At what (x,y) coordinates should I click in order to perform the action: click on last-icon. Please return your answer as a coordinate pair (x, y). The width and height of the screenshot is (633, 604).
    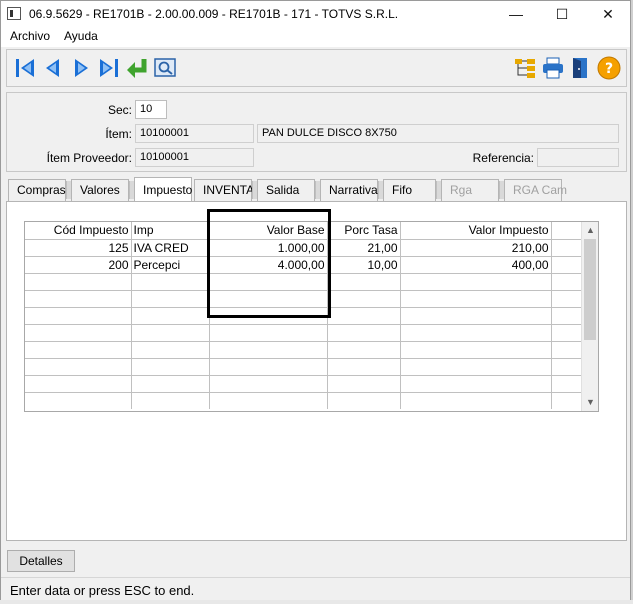
    Looking at the image, I should click on (109, 68).